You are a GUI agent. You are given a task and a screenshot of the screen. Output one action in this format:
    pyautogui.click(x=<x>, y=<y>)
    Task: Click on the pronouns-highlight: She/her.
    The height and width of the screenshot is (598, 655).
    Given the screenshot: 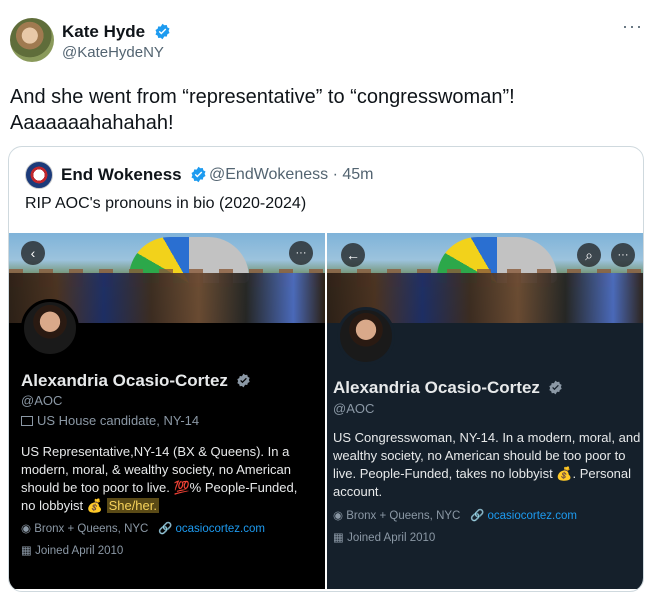 What is the action you would take?
    pyautogui.click(x=132, y=505)
    